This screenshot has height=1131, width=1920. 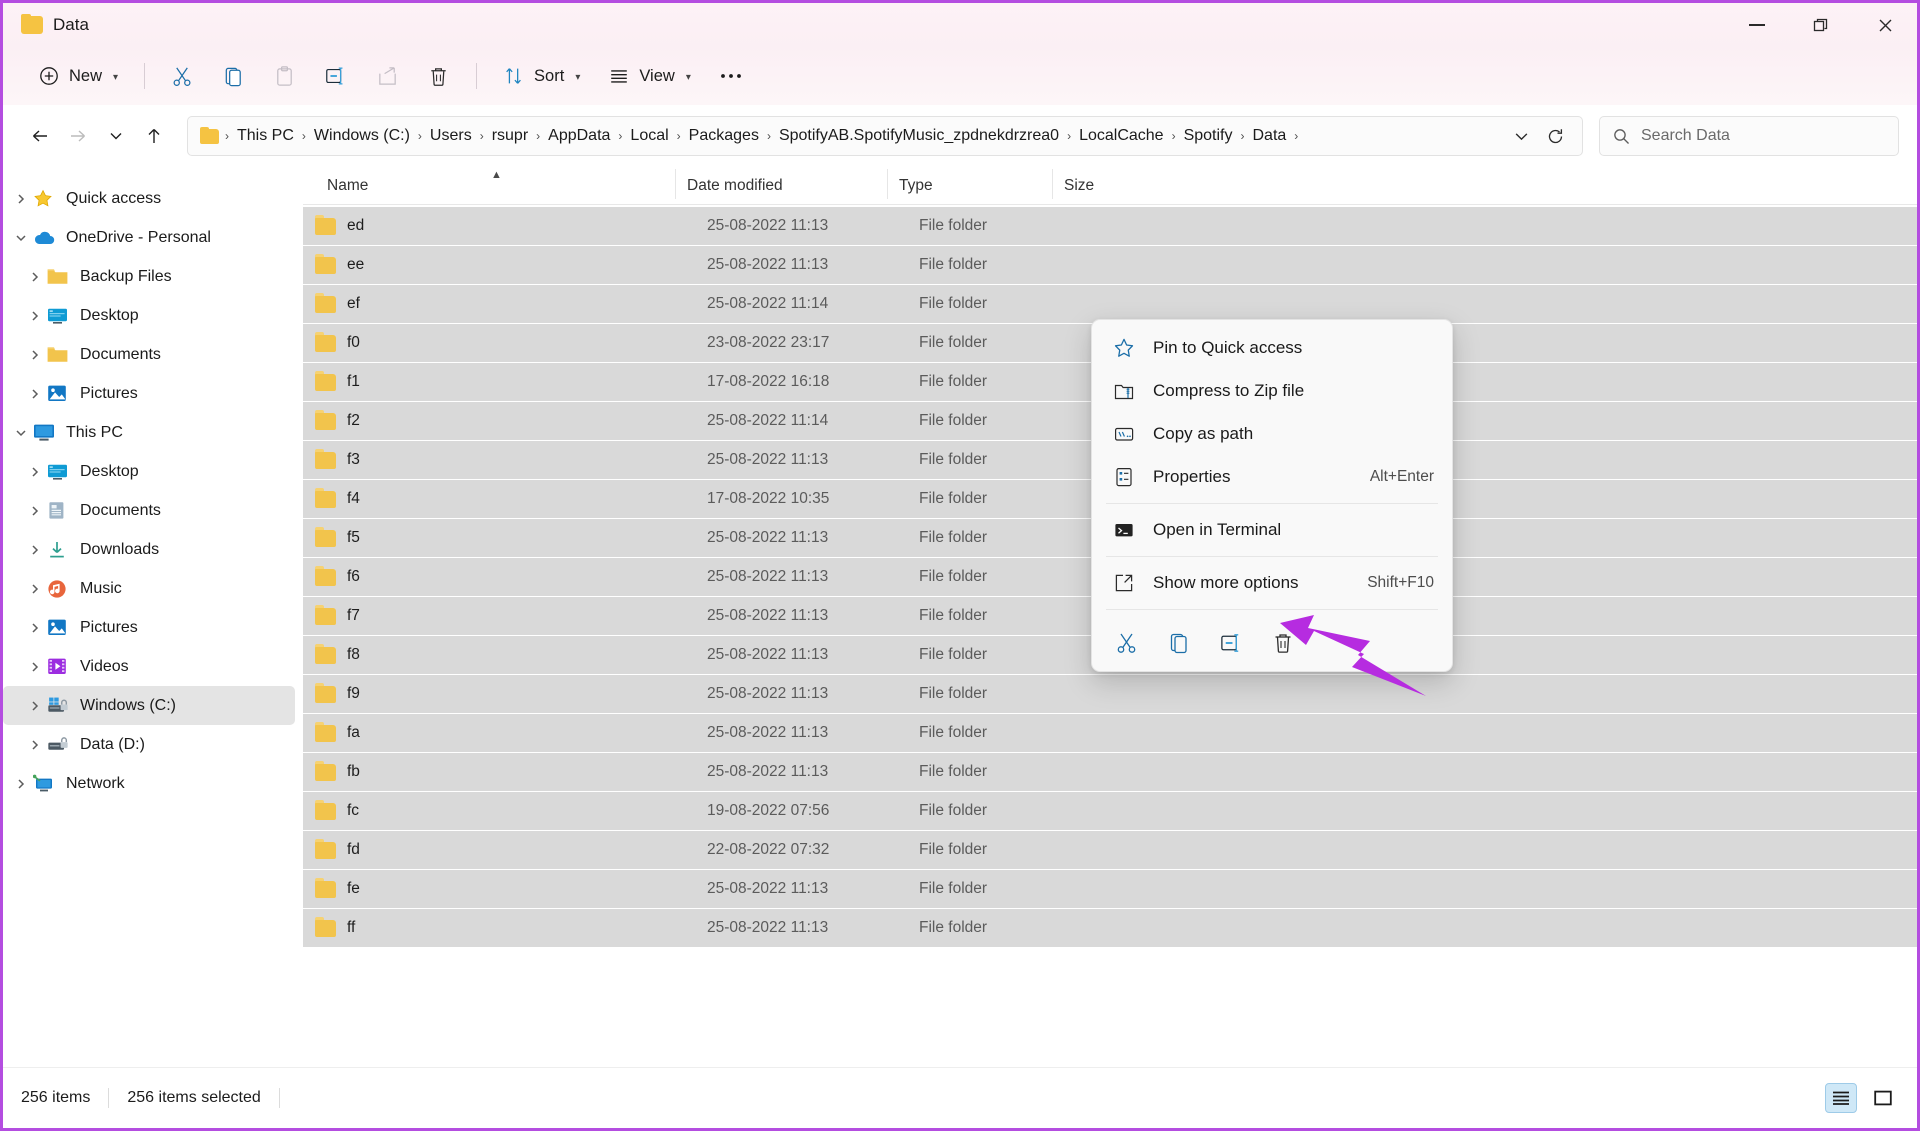 I want to click on sidebar-item-data-d: Data (D:), so click(x=149, y=744).